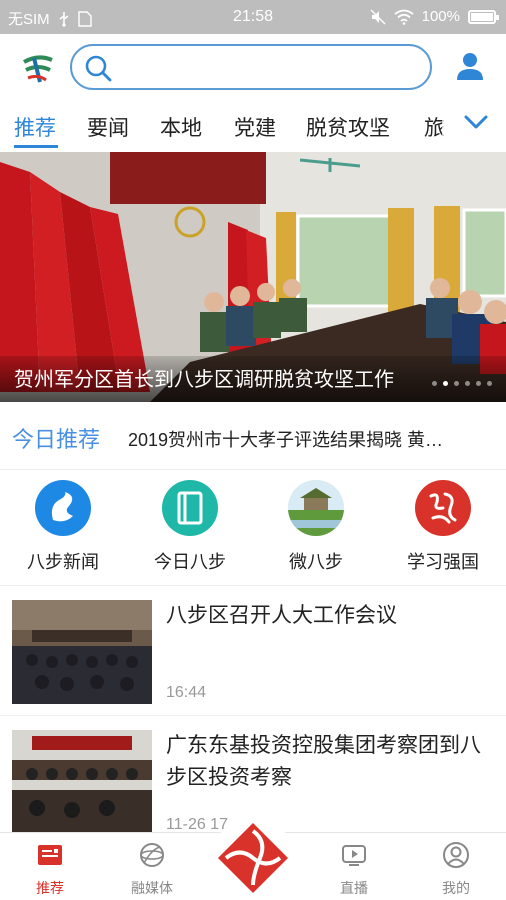  I want to click on nav-mine: 我的, so click(456, 869).